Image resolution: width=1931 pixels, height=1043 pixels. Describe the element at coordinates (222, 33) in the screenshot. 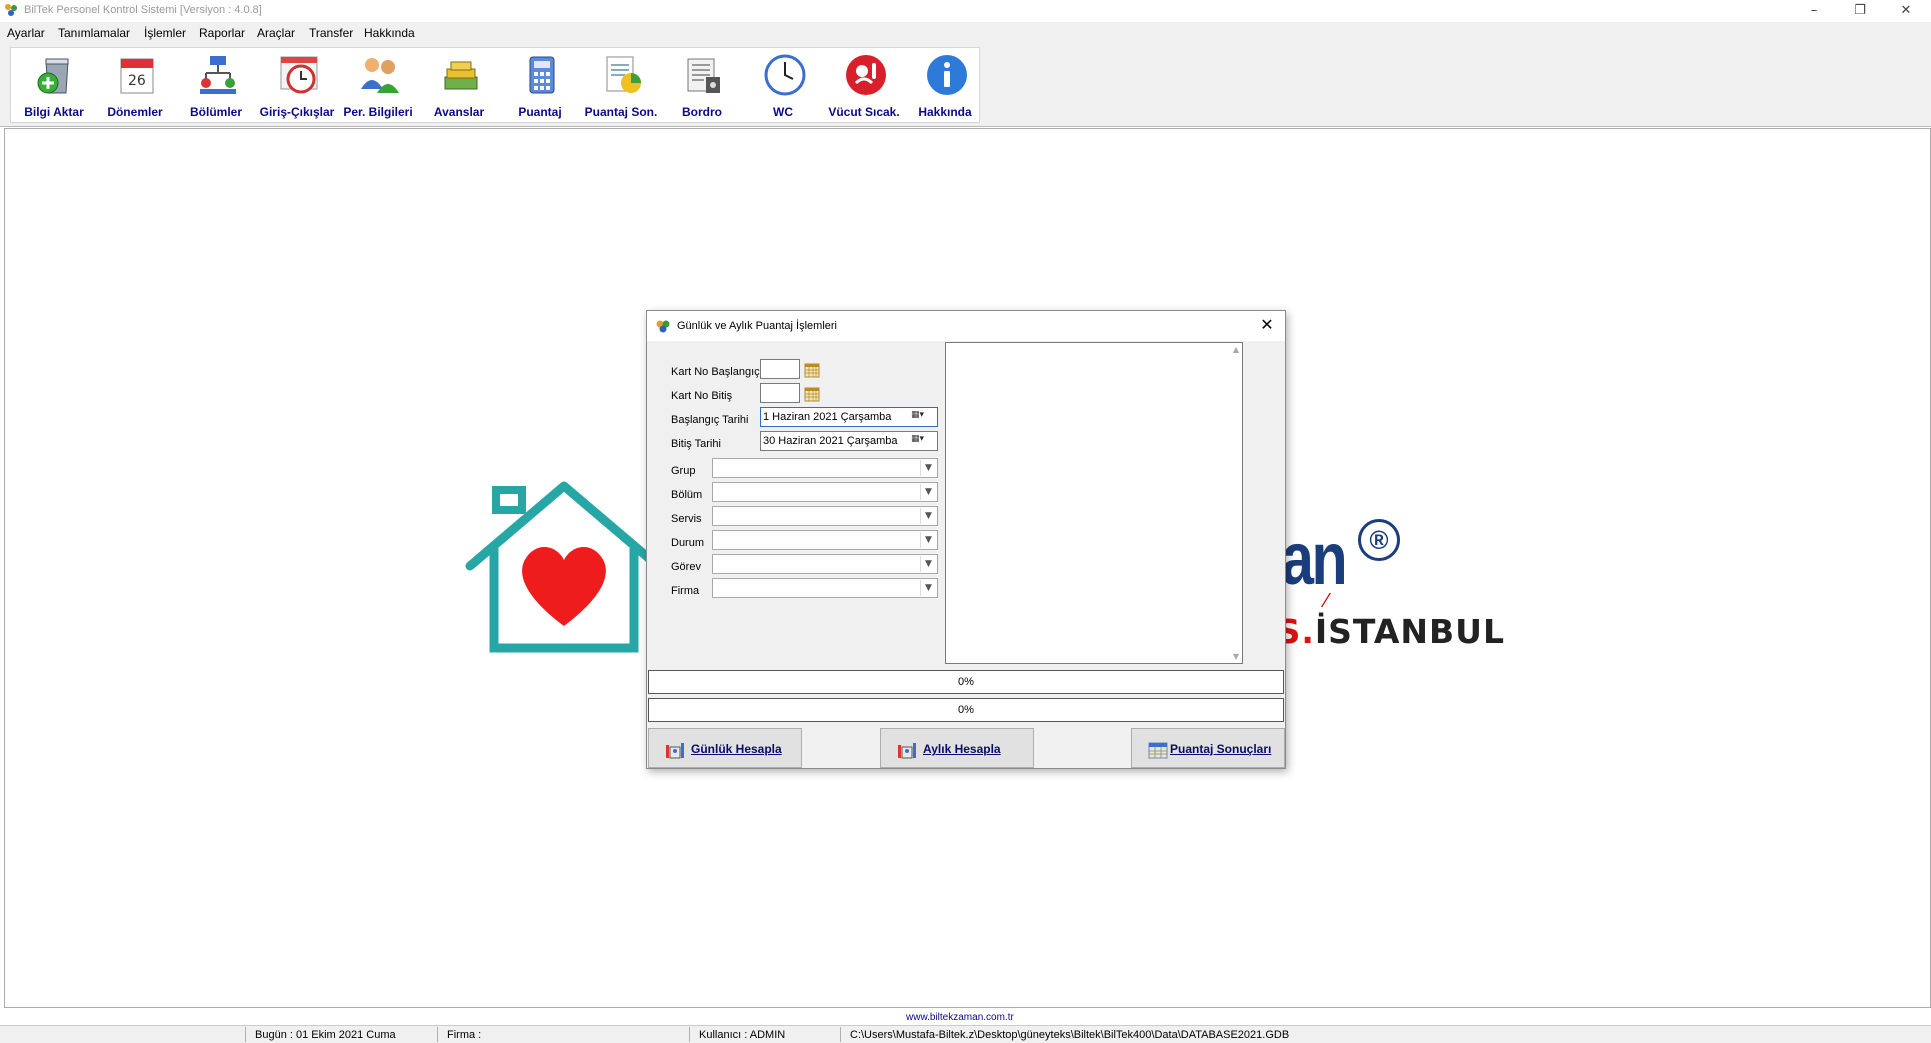

I see `menu-raporlar: Raporlar` at that location.